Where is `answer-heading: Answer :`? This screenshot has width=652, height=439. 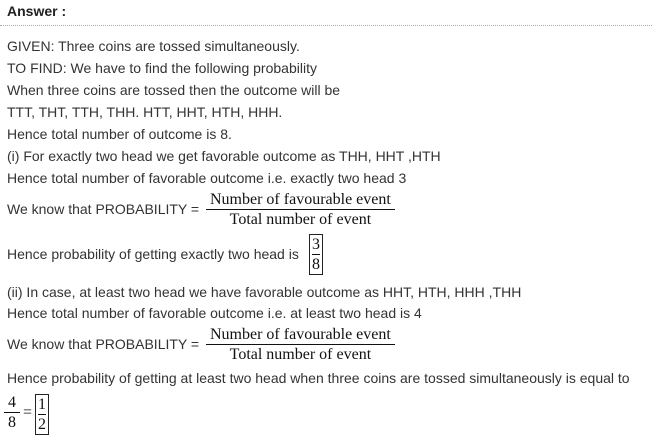 answer-heading: Answer : is located at coordinates (37, 11).